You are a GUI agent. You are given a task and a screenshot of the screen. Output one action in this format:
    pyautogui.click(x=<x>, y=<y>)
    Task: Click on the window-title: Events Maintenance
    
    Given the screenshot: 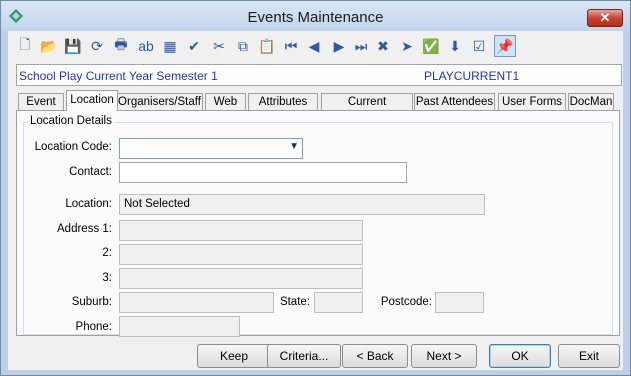 What is the action you would take?
    pyautogui.click(x=315, y=17)
    